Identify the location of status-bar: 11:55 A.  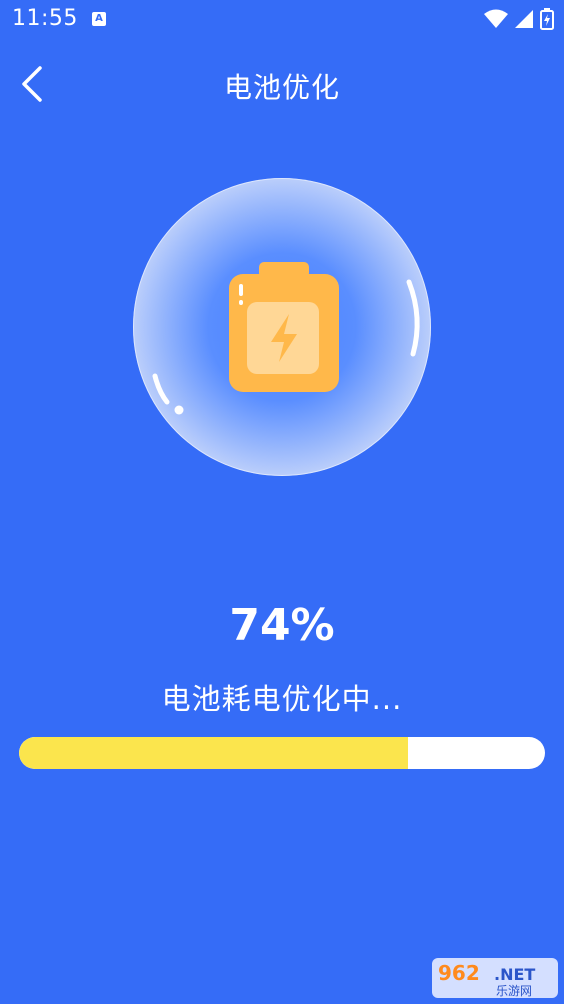
(282, 19).